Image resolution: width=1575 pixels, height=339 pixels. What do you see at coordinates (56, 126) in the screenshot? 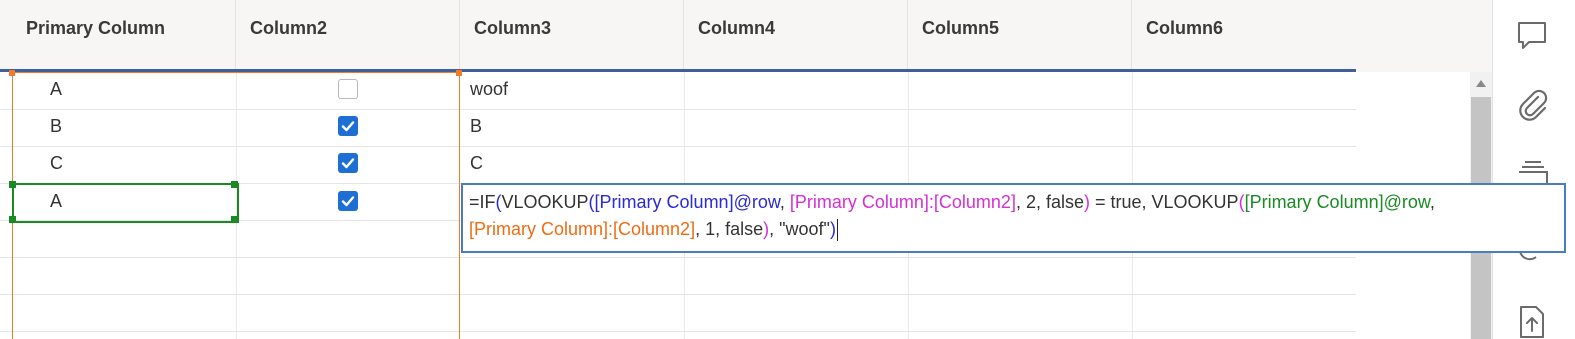
I see `cell-primary: B` at bounding box center [56, 126].